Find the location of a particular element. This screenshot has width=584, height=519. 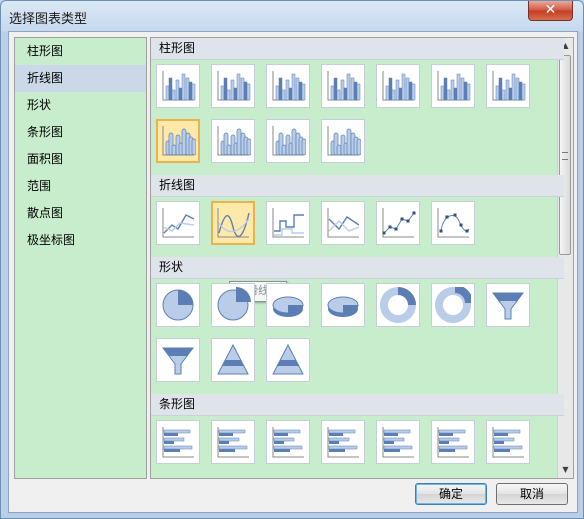

bar-cylinder-chart-option is located at coordinates (508, 442).